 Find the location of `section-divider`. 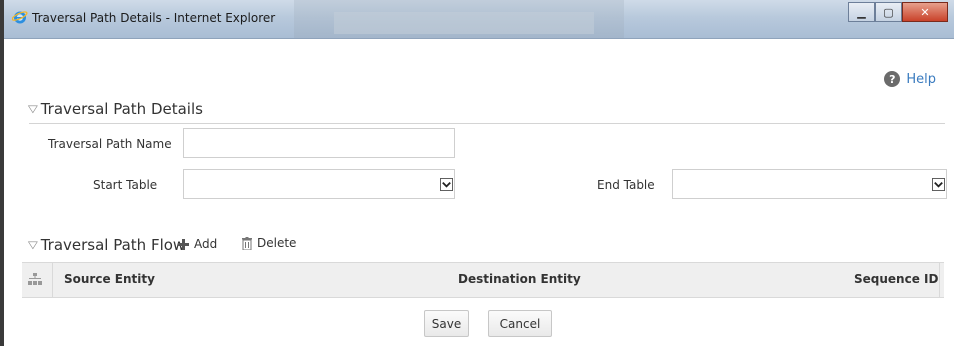

section-divider is located at coordinates (487, 123).